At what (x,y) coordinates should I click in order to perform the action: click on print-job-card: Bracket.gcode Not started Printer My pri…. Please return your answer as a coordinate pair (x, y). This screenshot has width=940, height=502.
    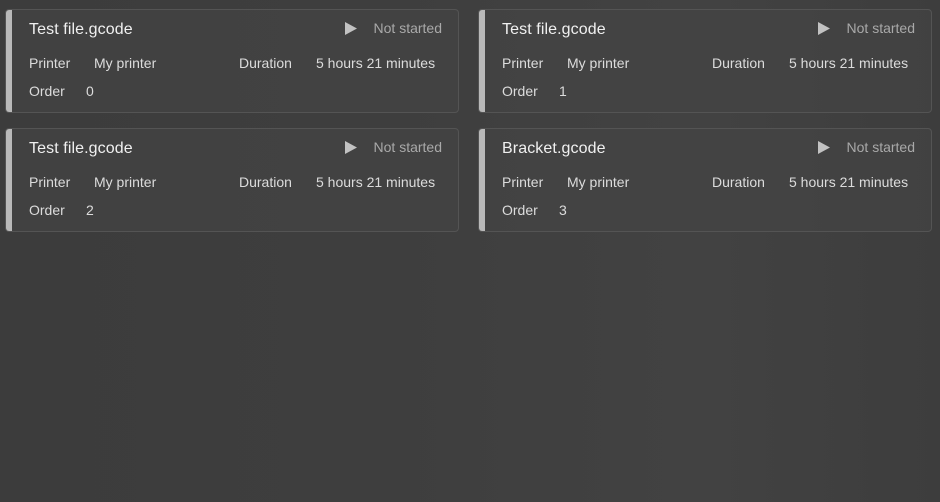
    Looking at the image, I should click on (705, 180).